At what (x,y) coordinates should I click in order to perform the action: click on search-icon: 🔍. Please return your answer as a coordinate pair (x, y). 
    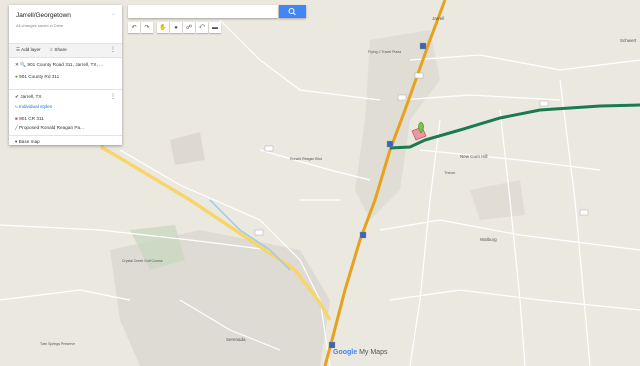
    Looking at the image, I should click on (23, 64).